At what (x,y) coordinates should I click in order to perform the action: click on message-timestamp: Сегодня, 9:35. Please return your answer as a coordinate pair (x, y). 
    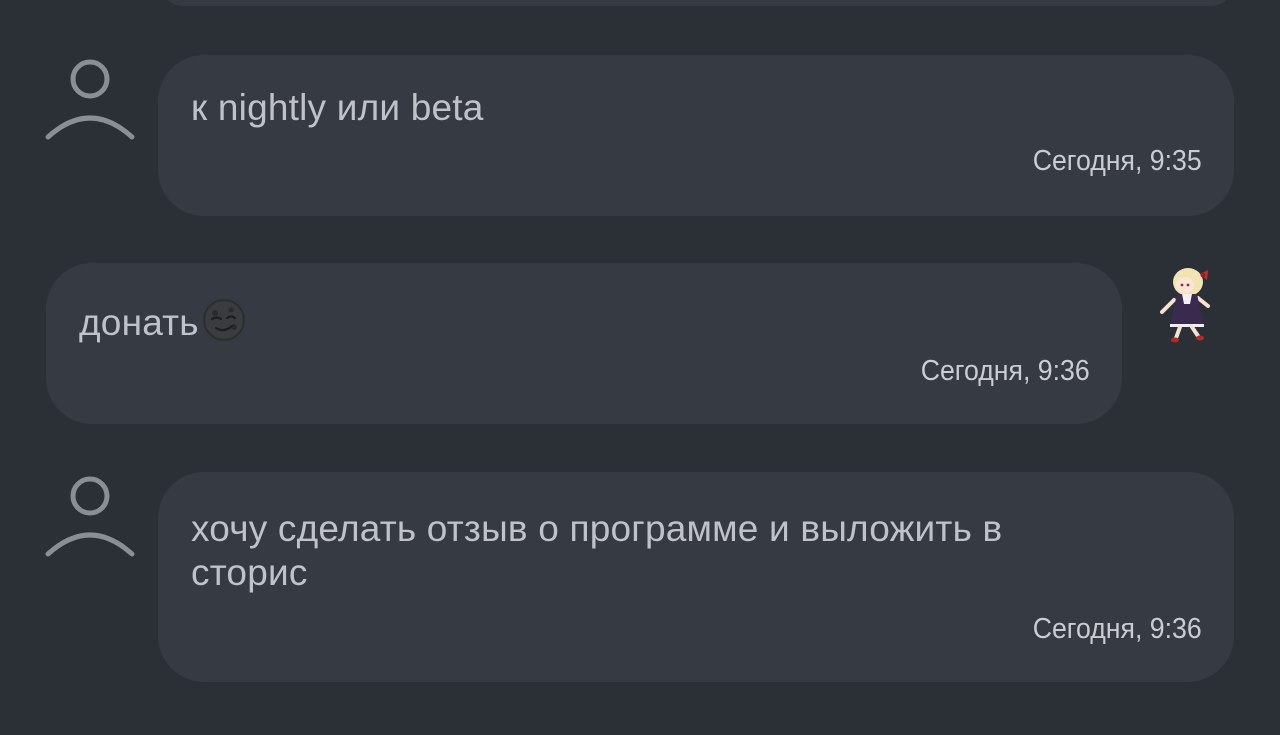
    Looking at the image, I should click on (1117, 161).